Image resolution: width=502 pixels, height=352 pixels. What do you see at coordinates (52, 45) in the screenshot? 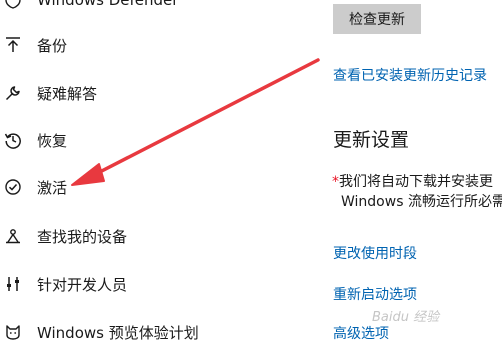
I see `sidebar-item-label: 备份` at bounding box center [52, 45].